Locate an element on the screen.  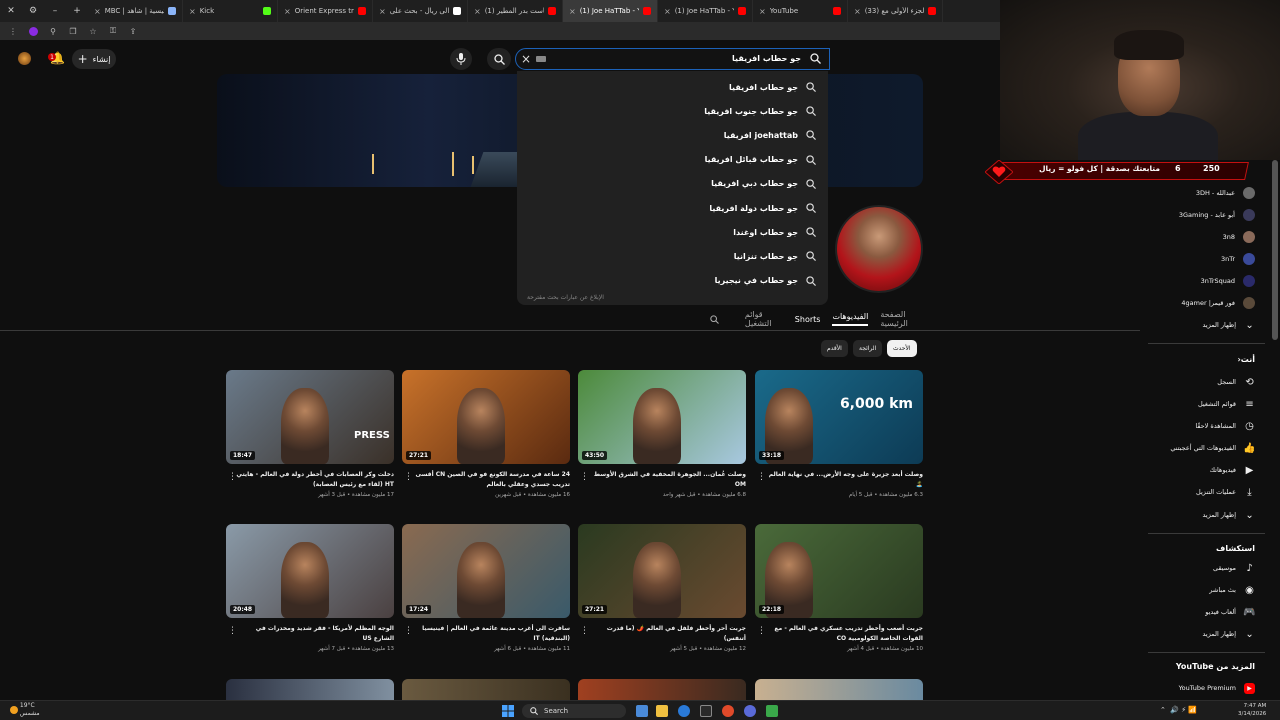
sidebar-item: ◉ بث مباشر is located at coordinates (1232, 590).